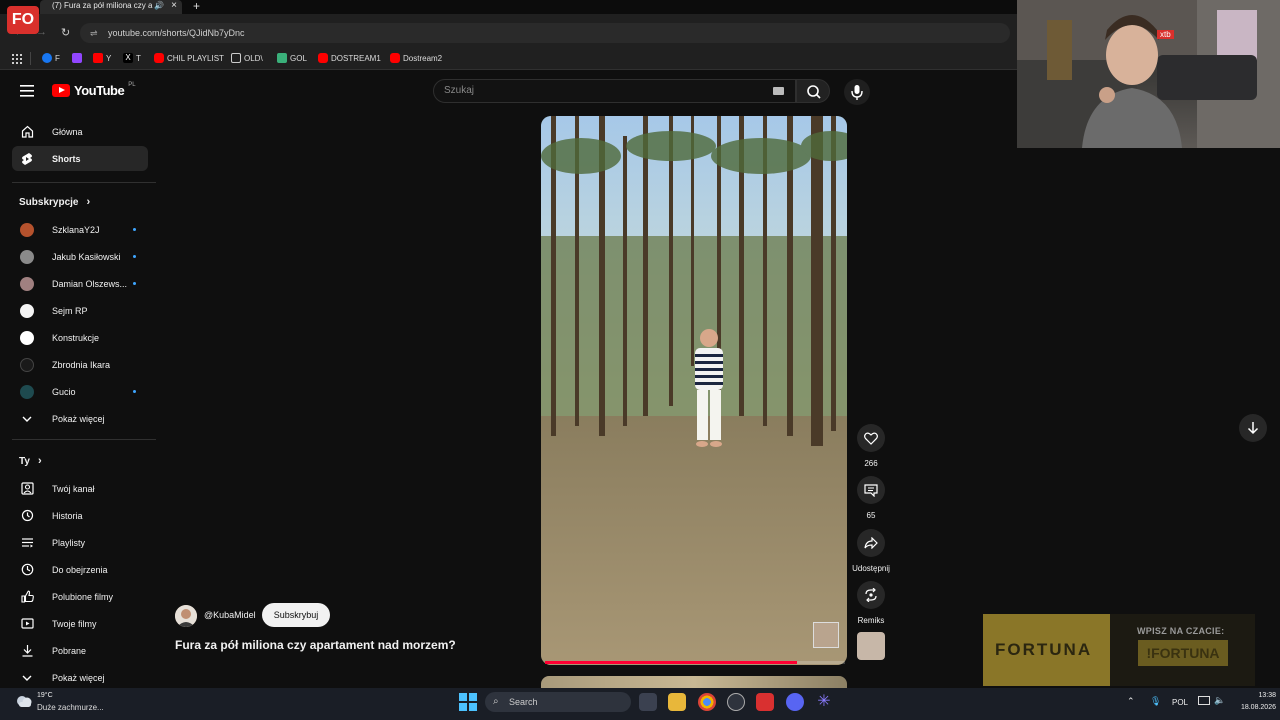 The width and height of the screenshot is (1280, 720). What do you see at coordinates (80, 623) in the screenshot?
I see `sidebar-item-your-videos: Twoje filmy` at bounding box center [80, 623].